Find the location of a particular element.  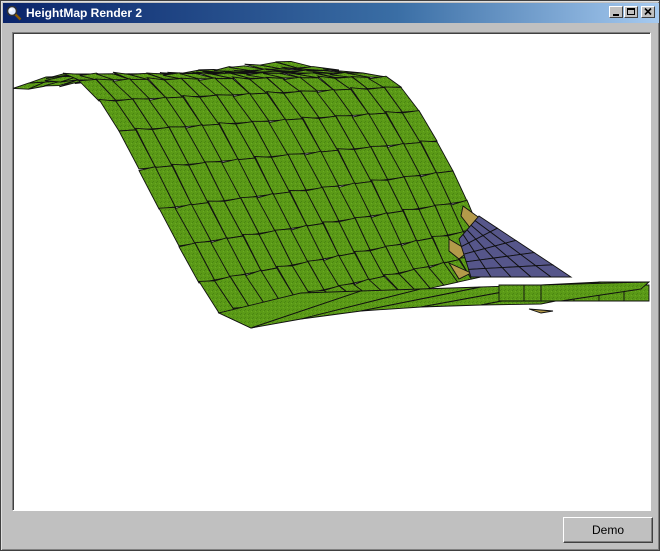

maximize-icon is located at coordinates (631, 11).